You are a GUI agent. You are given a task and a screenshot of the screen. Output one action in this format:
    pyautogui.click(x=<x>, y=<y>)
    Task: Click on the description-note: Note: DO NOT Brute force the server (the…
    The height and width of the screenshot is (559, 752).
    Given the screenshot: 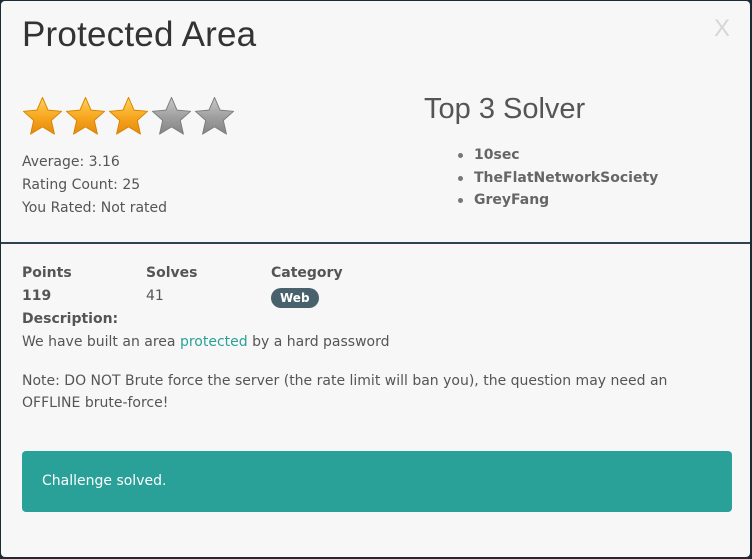 What is the action you would take?
    pyautogui.click(x=345, y=392)
    